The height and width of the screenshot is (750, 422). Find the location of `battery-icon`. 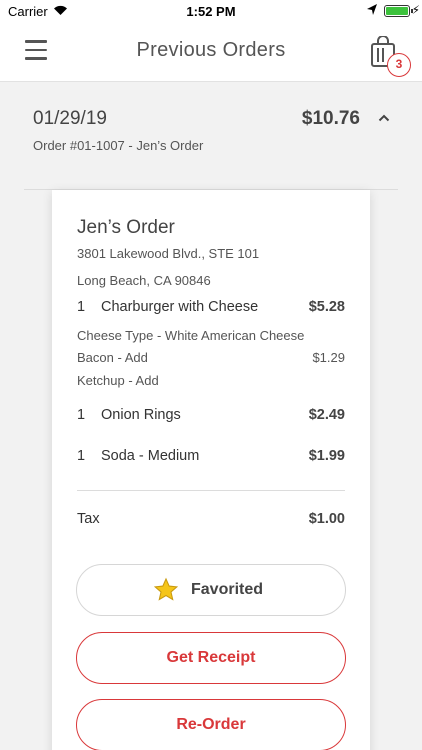

battery-icon is located at coordinates (398, 11).